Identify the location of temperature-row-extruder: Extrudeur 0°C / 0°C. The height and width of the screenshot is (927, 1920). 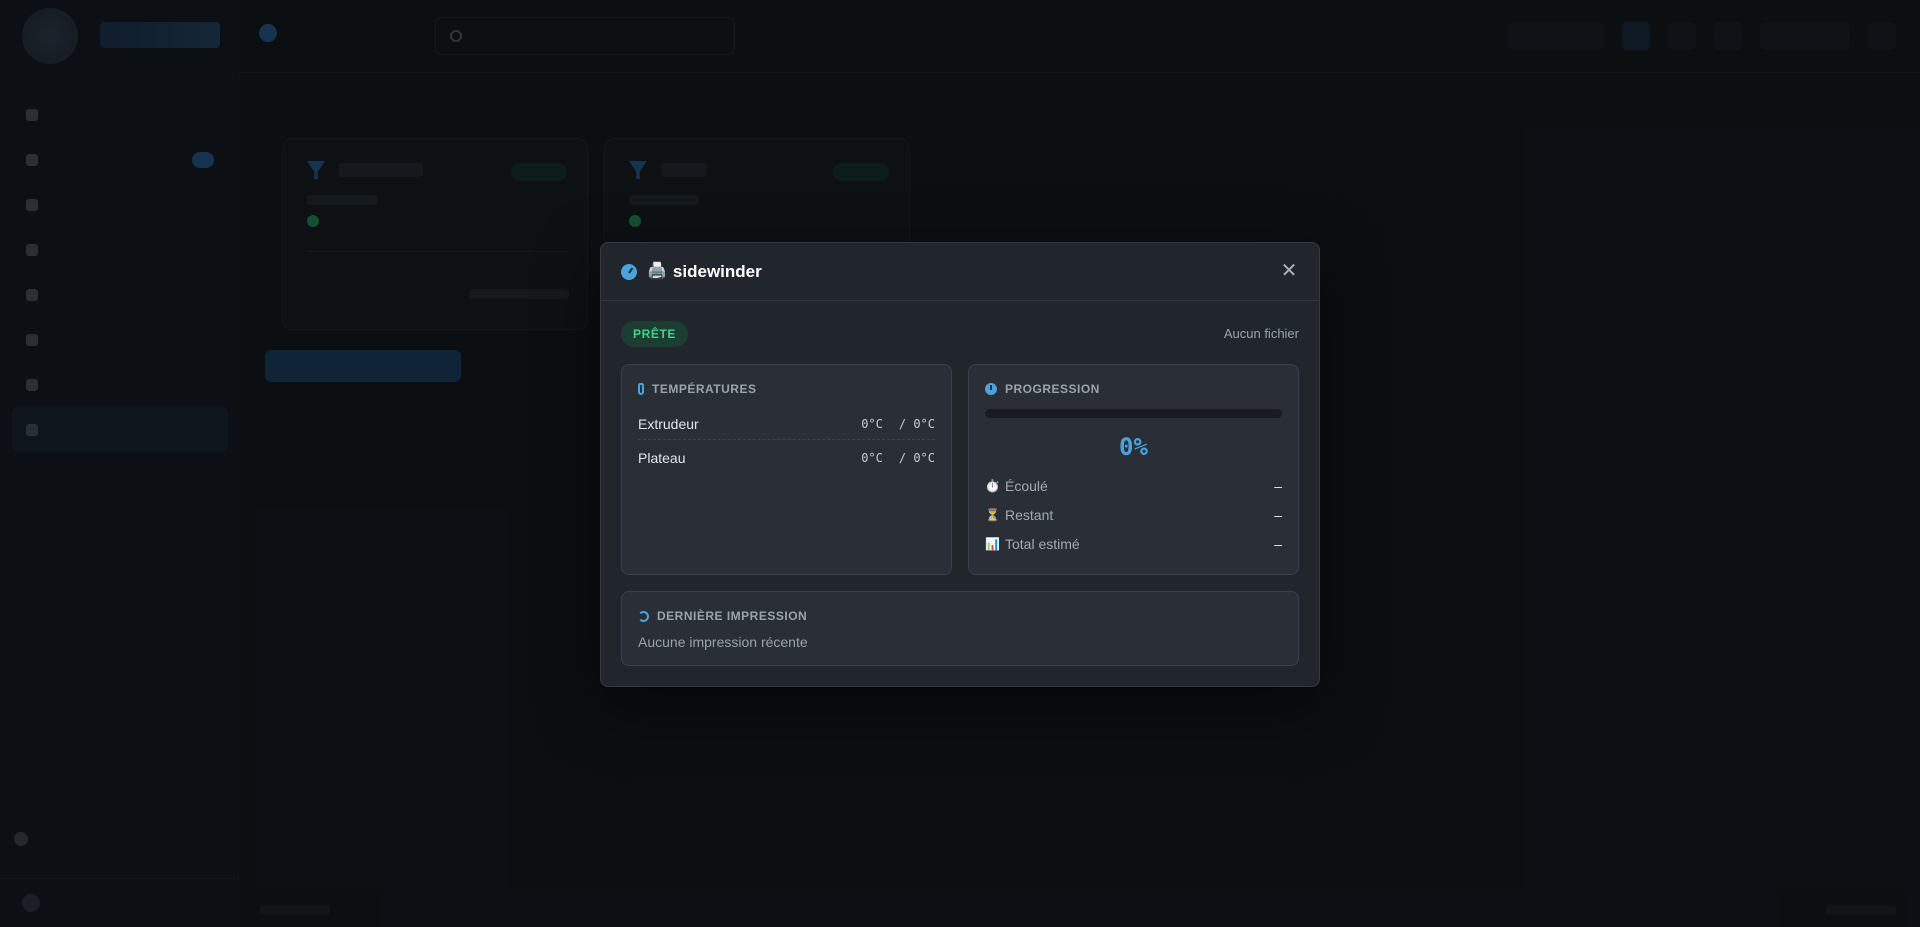
(786, 424).